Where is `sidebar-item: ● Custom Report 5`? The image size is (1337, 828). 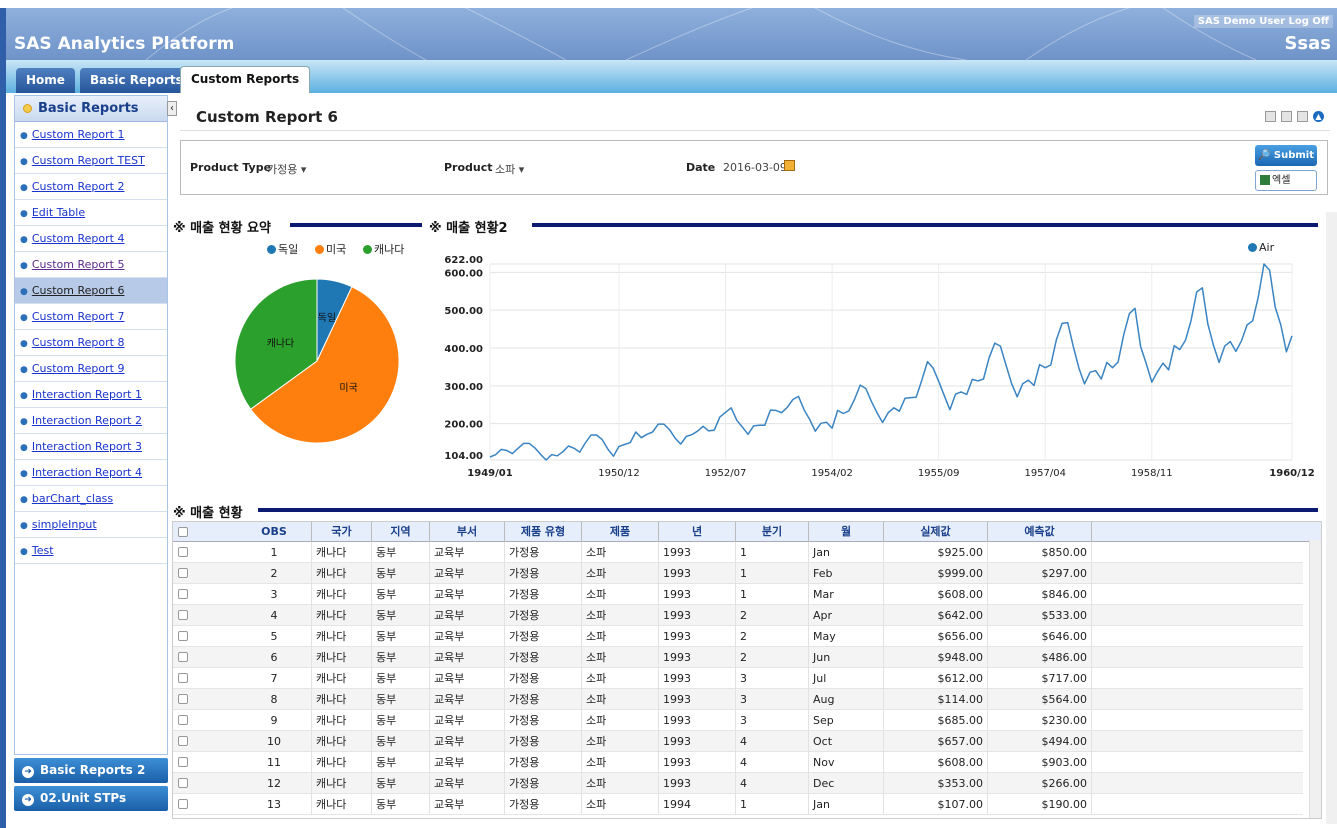
sidebar-item: ● Custom Report 5 is located at coordinates (91, 265).